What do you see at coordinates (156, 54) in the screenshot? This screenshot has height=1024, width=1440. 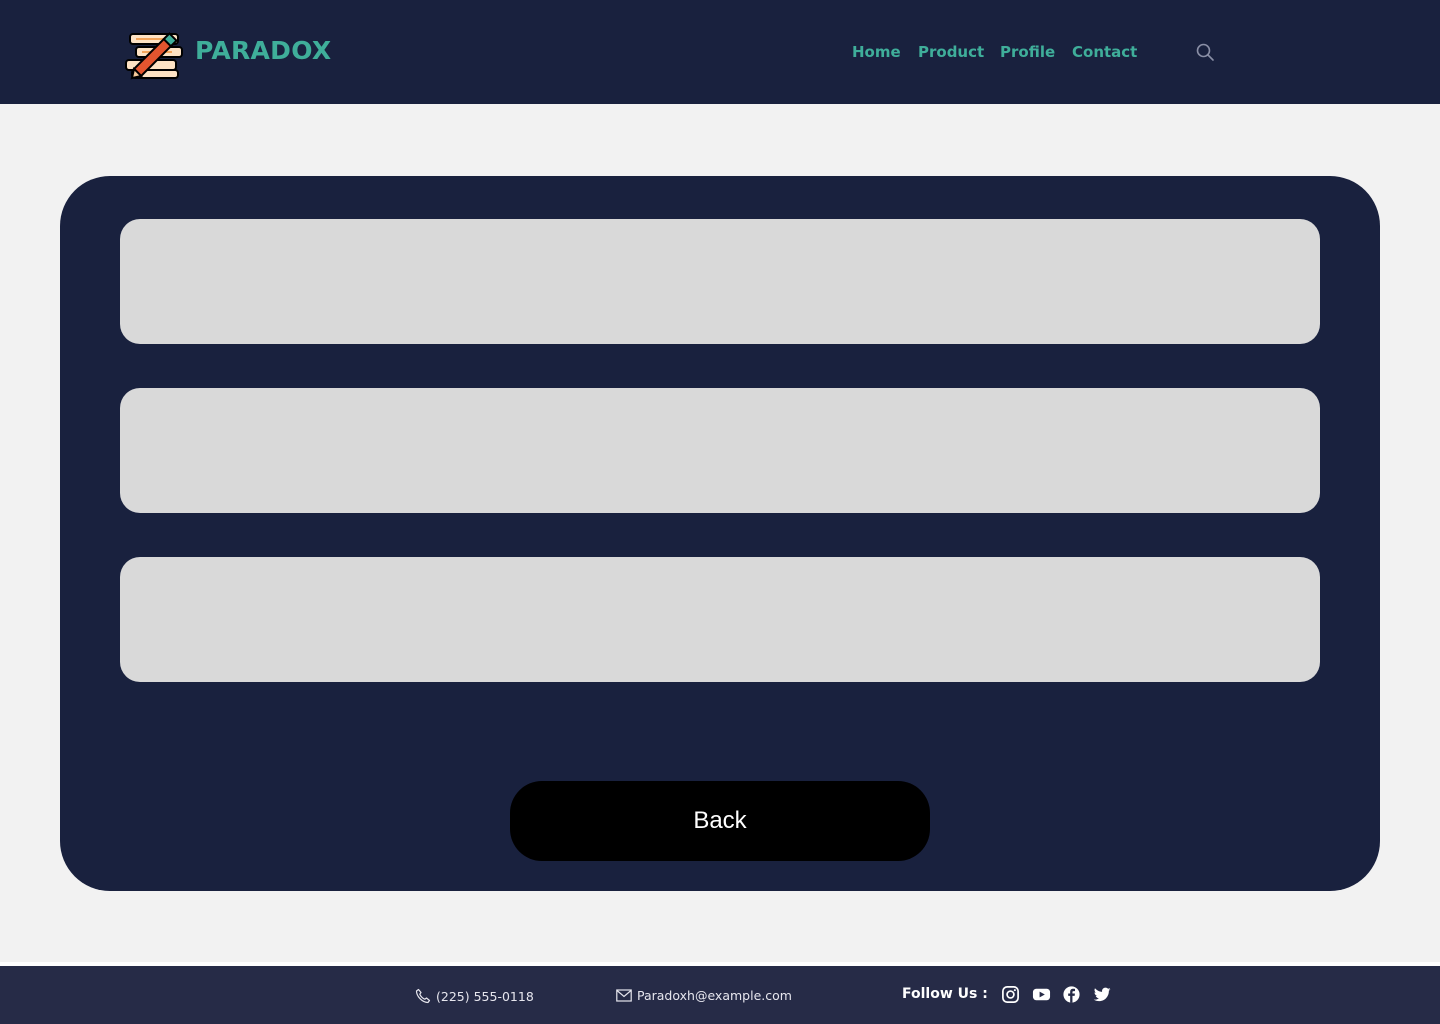 I see `logo-icon` at bounding box center [156, 54].